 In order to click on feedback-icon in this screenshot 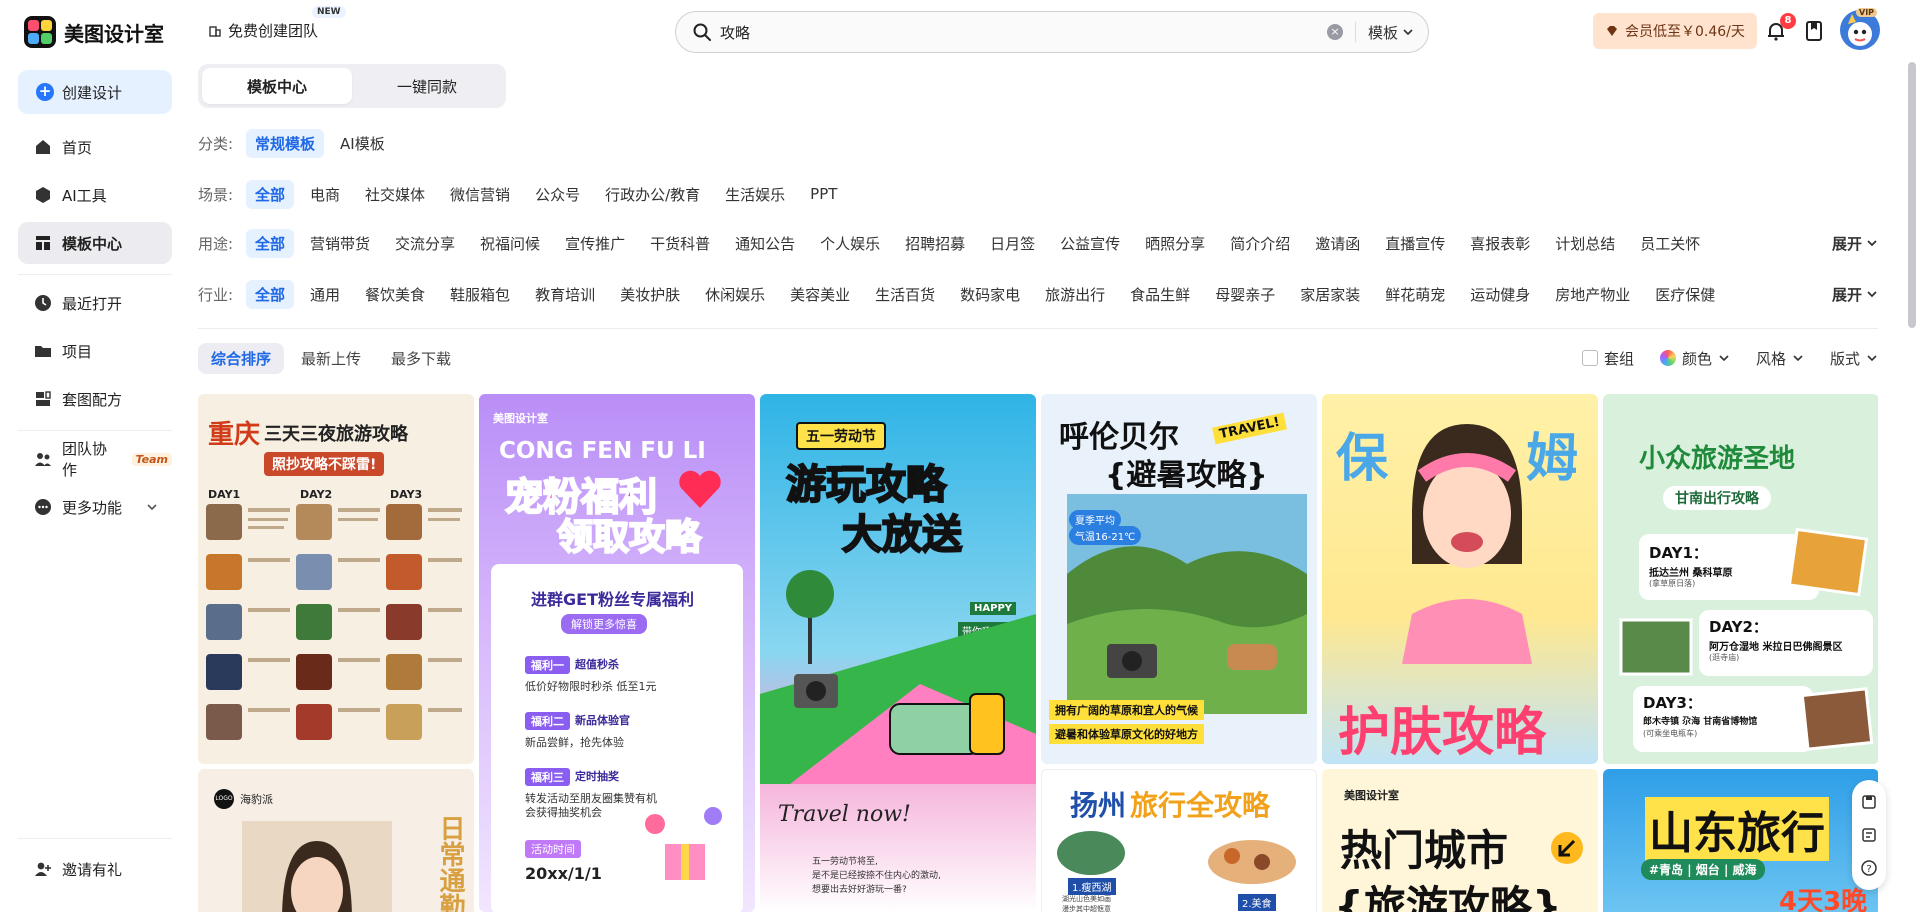, I will do `click(1869, 835)`.